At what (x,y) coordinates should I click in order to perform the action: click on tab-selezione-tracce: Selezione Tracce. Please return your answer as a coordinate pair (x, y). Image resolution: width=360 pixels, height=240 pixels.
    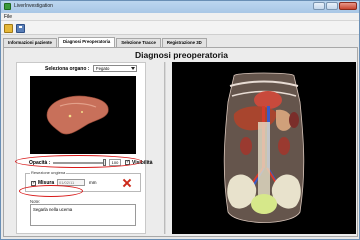
    Looking at the image, I should click on (138, 42).